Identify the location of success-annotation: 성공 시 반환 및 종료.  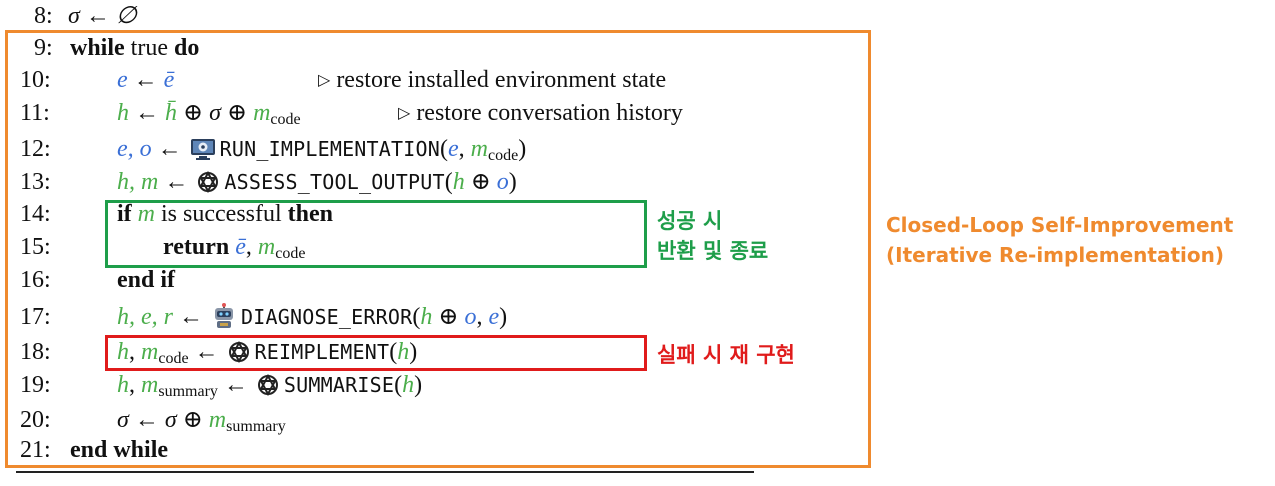
(712, 236).